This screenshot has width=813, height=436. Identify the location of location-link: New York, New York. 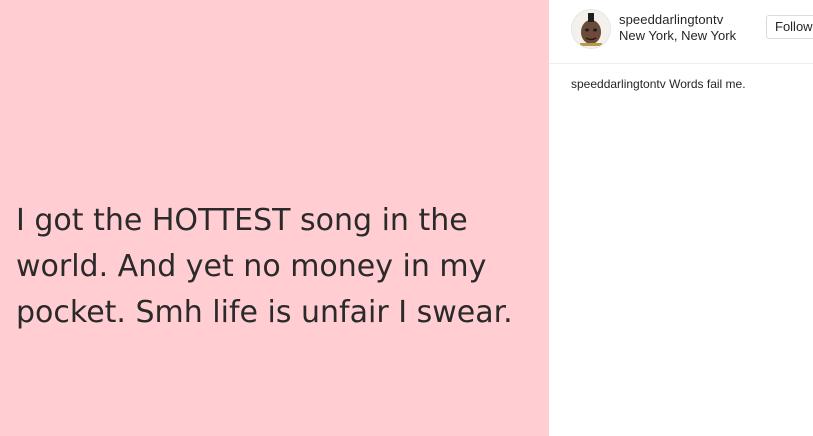
(677, 35).